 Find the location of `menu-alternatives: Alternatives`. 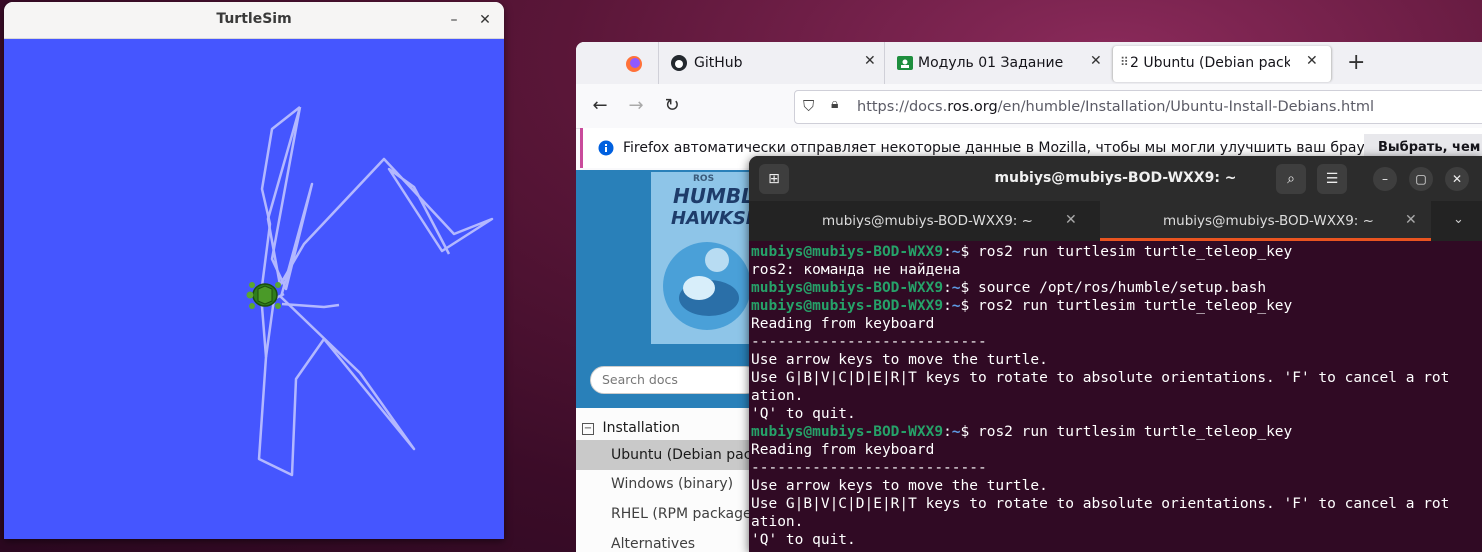

menu-alternatives: Alternatives is located at coordinates (666, 544).